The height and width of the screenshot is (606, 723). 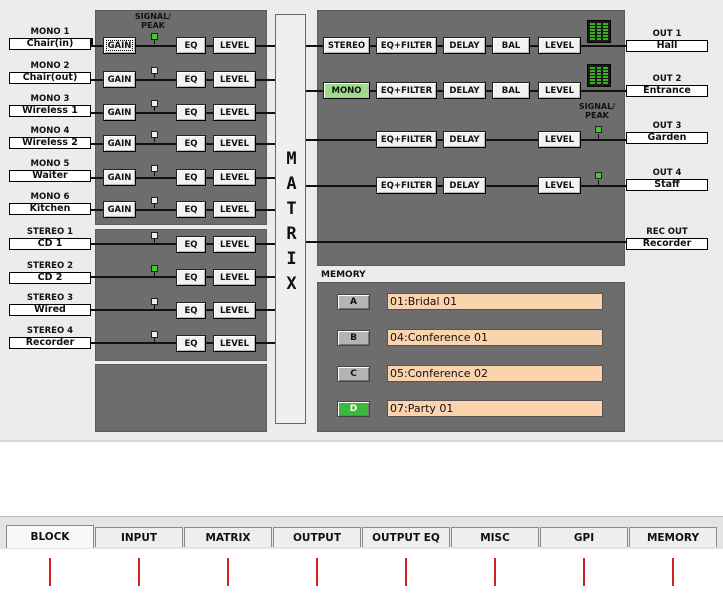 What do you see at coordinates (353, 302) in the screenshot?
I see `memory-recall-button-a: A` at bounding box center [353, 302].